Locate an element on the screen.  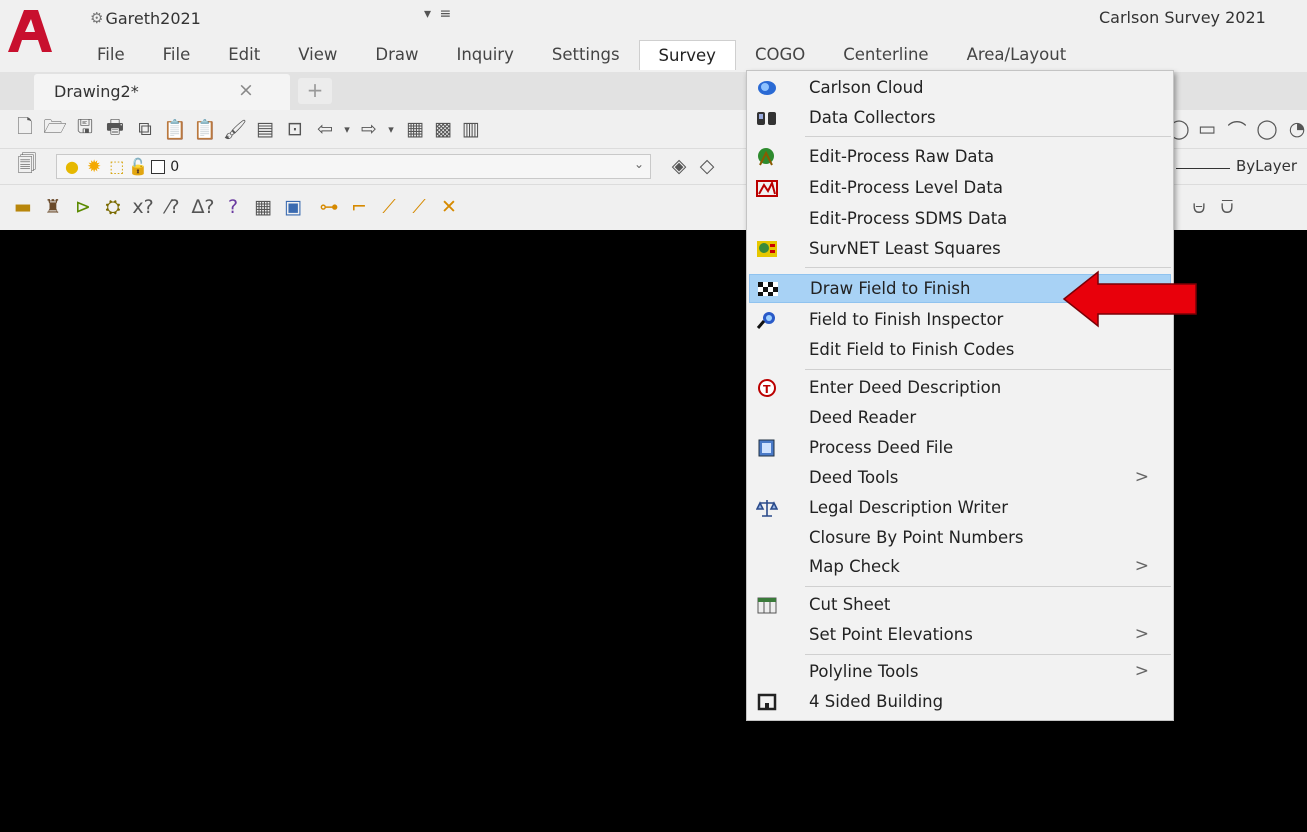
calculator-icon: ▦ is located at coordinates (263, 207).